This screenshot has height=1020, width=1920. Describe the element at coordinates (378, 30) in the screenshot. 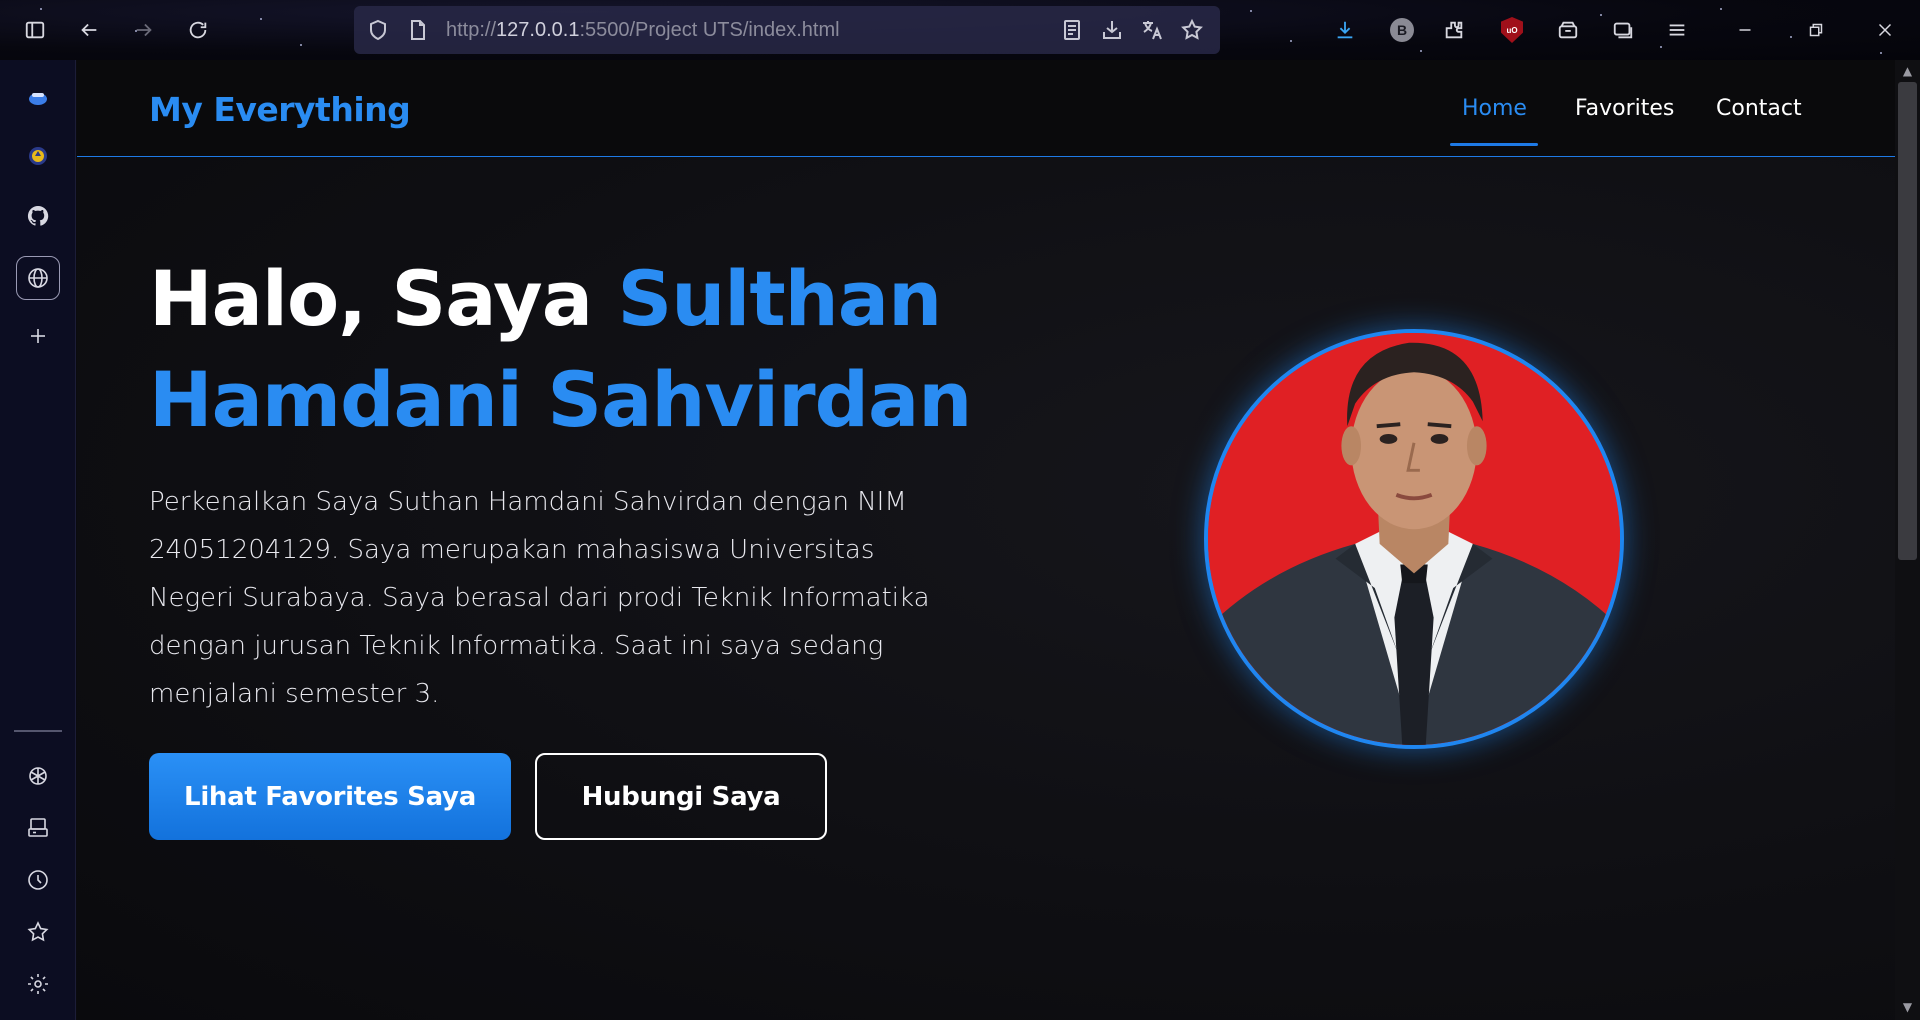

I see `shield-icon` at that location.